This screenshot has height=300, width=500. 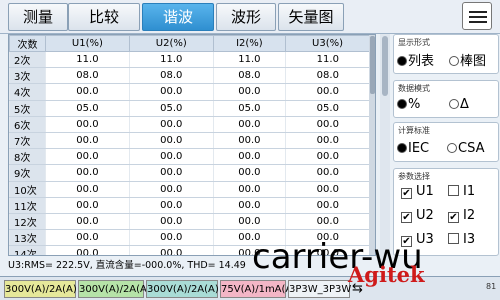 I want to click on channel-2-range: 300V(A)/2A(A), so click(x=114, y=289).